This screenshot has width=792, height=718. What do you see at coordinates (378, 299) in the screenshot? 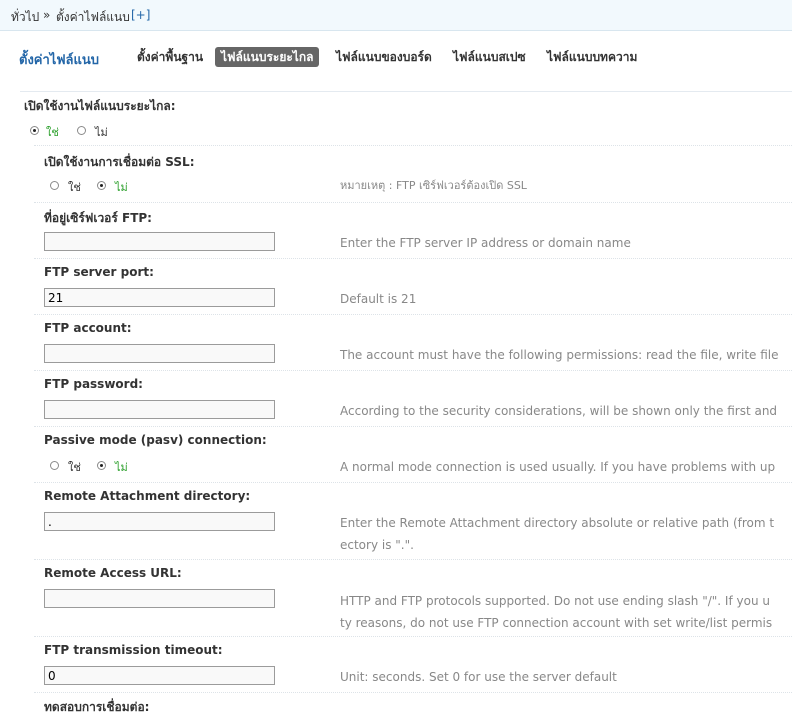
I see `ftp-port-hint: Default is 21` at bounding box center [378, 299].